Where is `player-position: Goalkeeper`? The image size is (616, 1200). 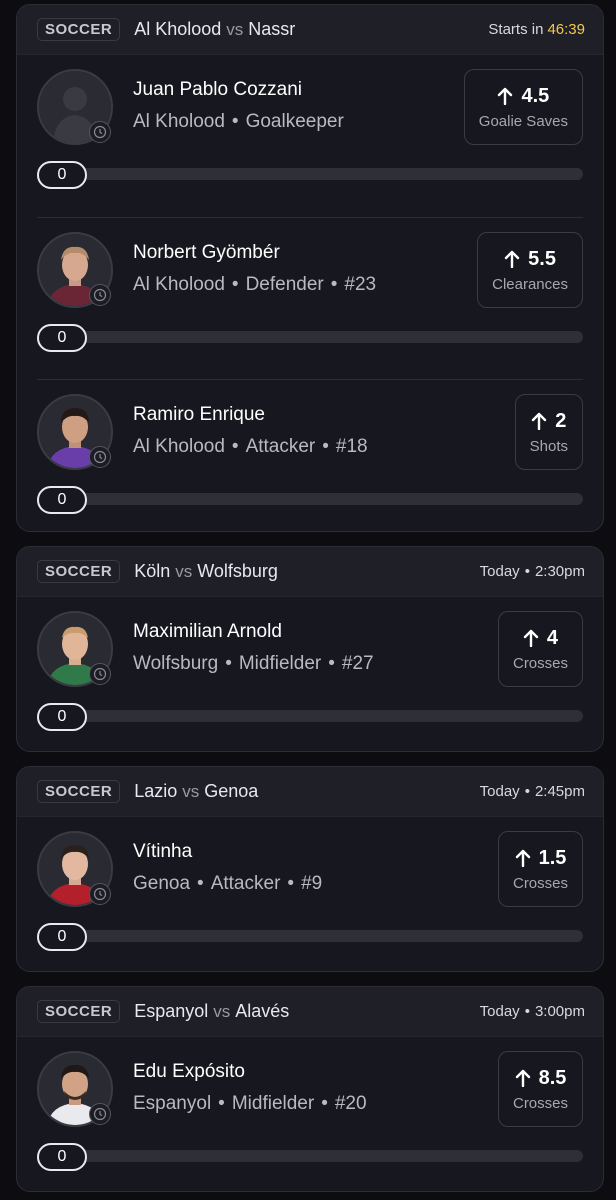
player-position: Goalkeeper is located at coordinates (294, 121).